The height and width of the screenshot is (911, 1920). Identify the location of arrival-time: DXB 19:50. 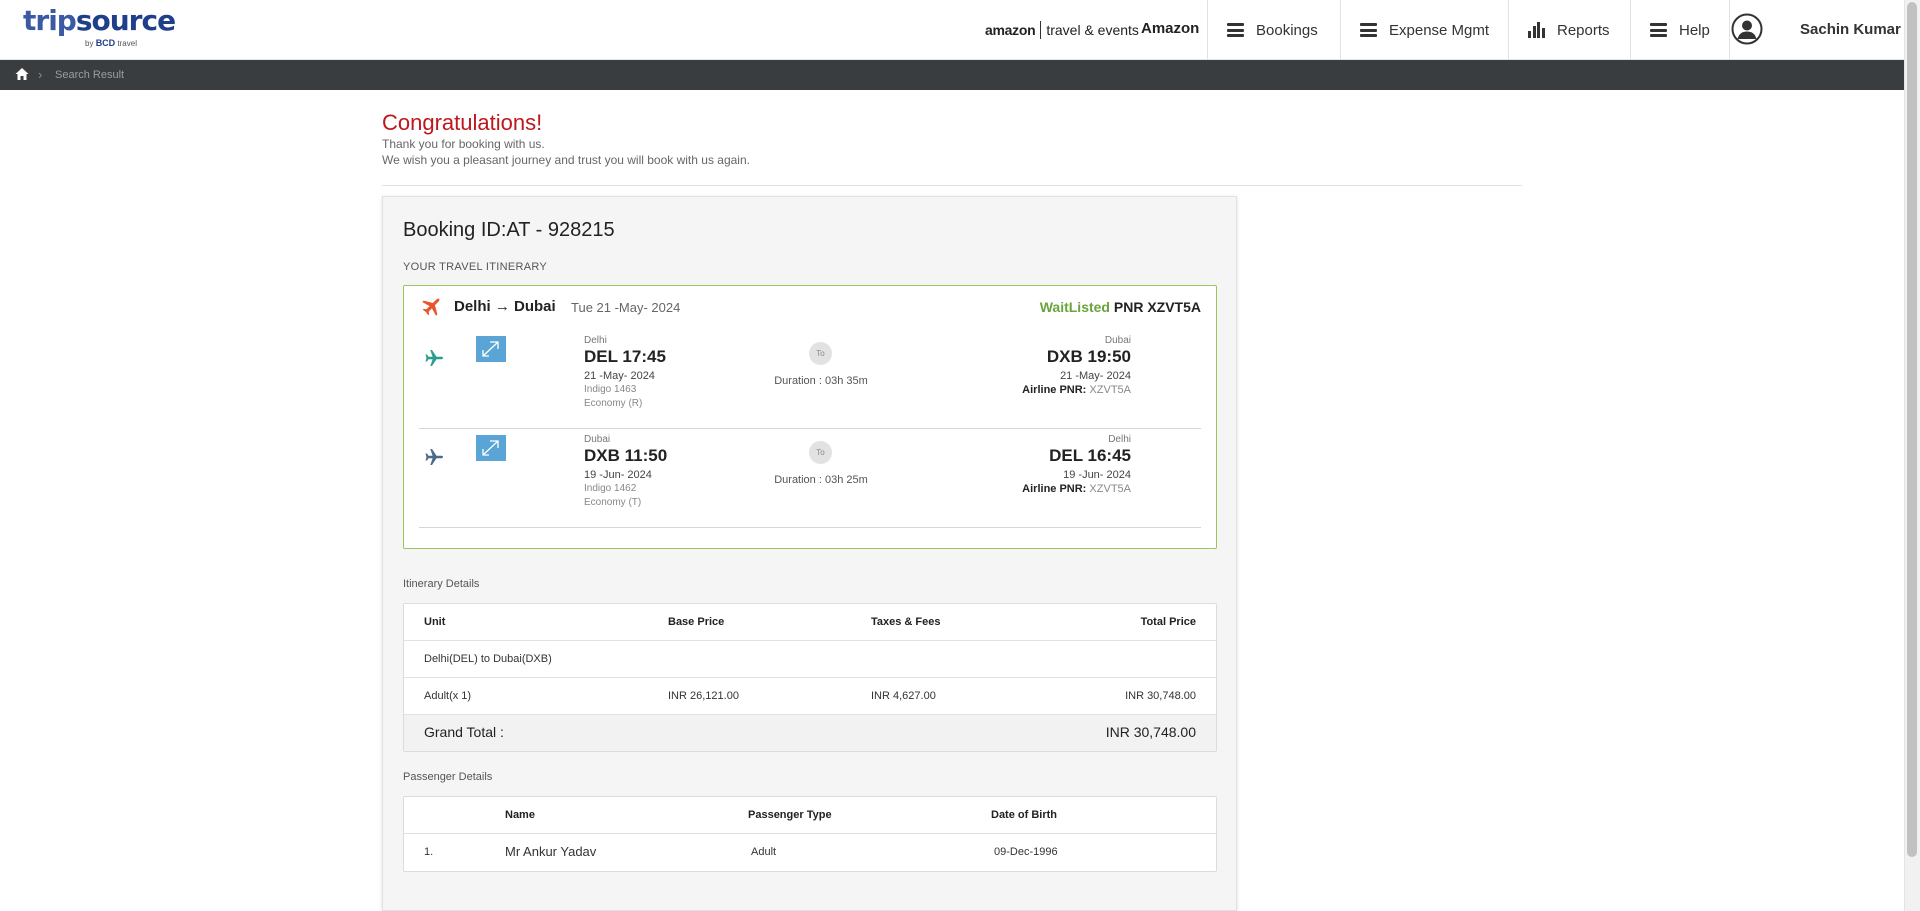
(1088, 356).